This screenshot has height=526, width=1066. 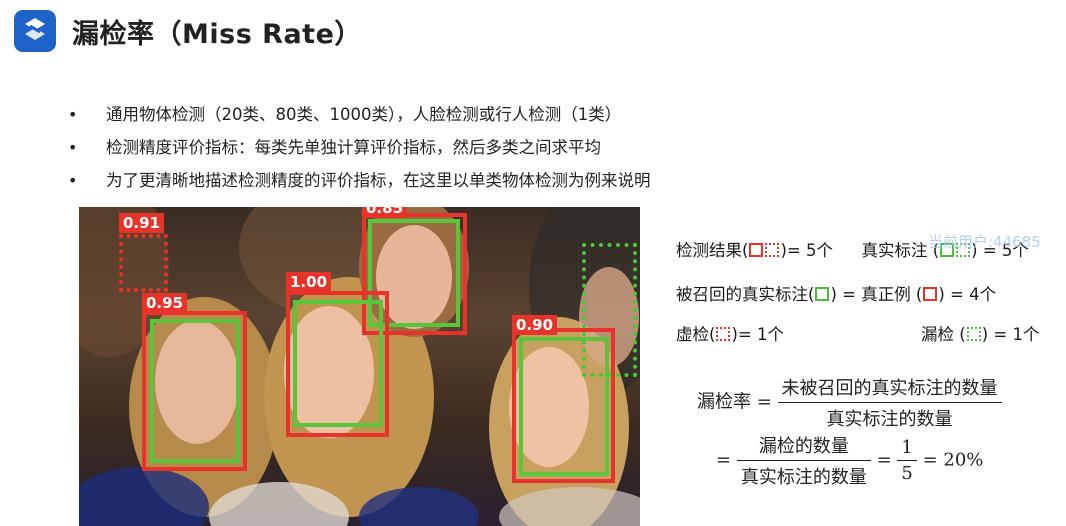 What do you see at coordinates (217, 34) in the screenshot?
I see `page-title: 漏检率（Miss Rate）` at bounding box center [217, 34].